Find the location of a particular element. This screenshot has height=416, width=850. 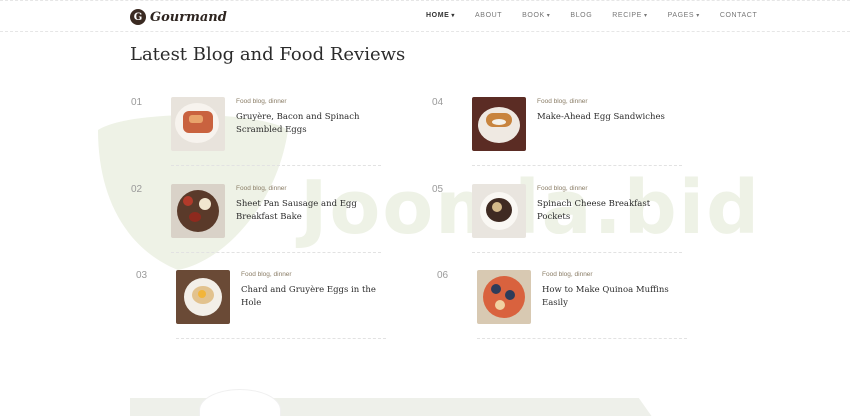

nav-item-blog: BLOG is located at coordinates (581, 15).